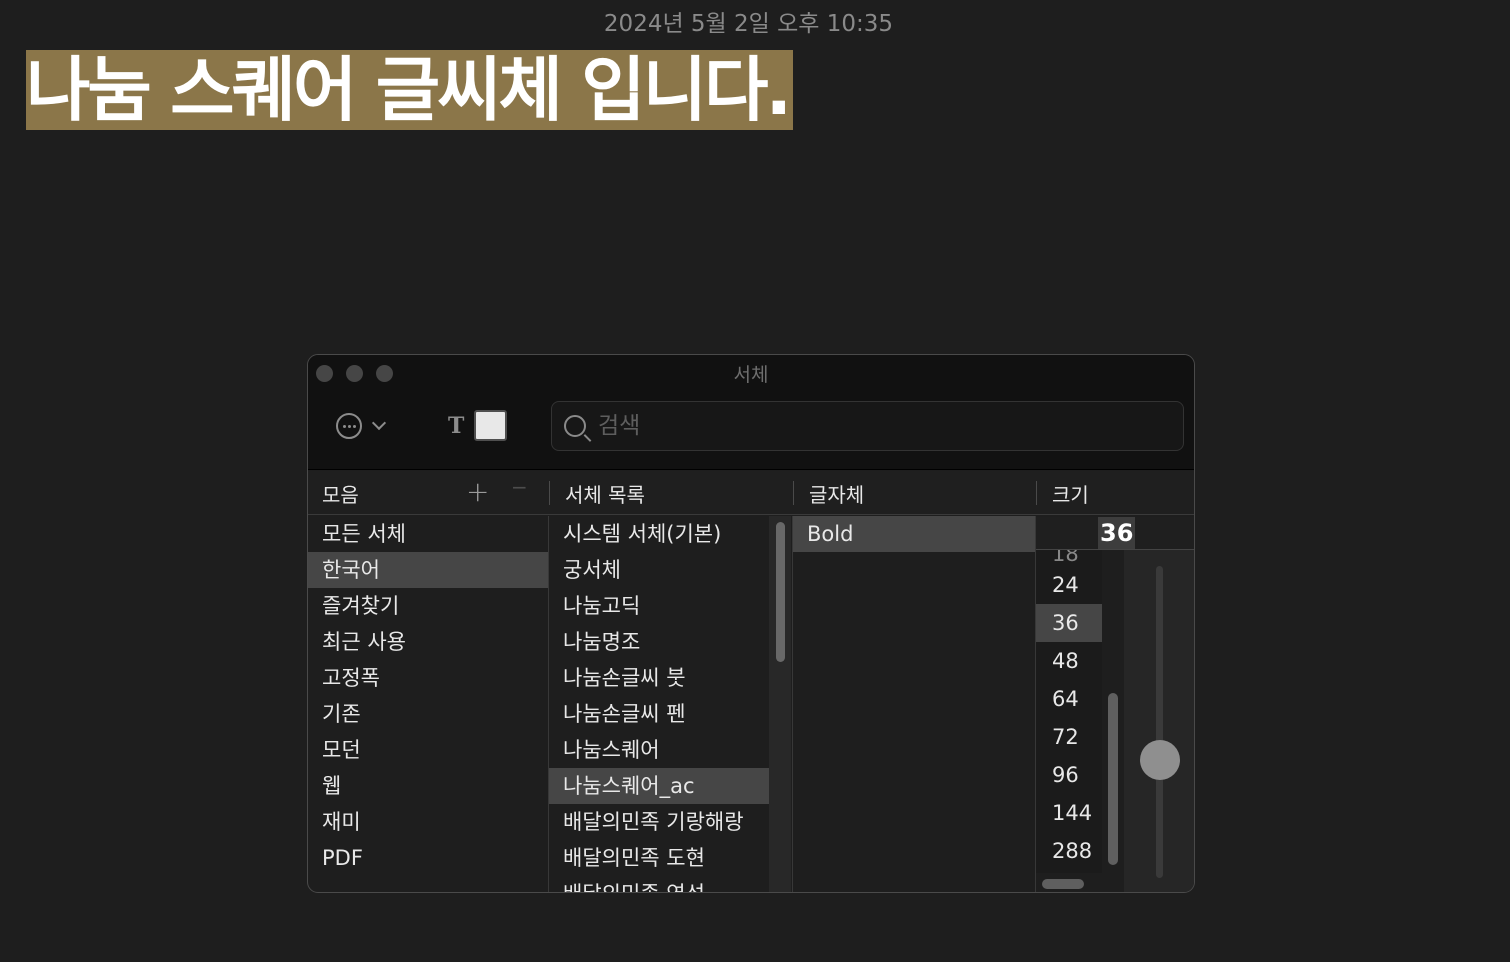  I want to click on collection-item-selected: 한국어, so click(428, 570).